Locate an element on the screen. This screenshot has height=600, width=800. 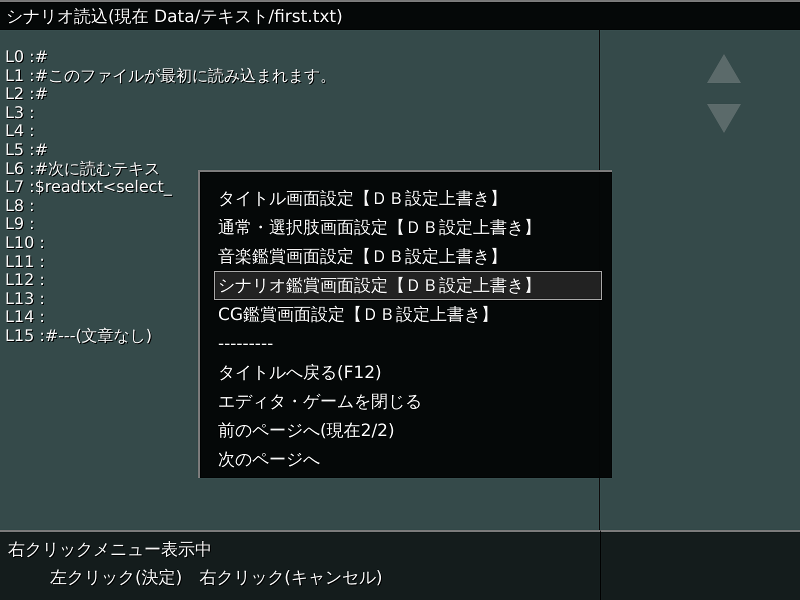
code-line: L8 : is located at coordinates (20, 206).